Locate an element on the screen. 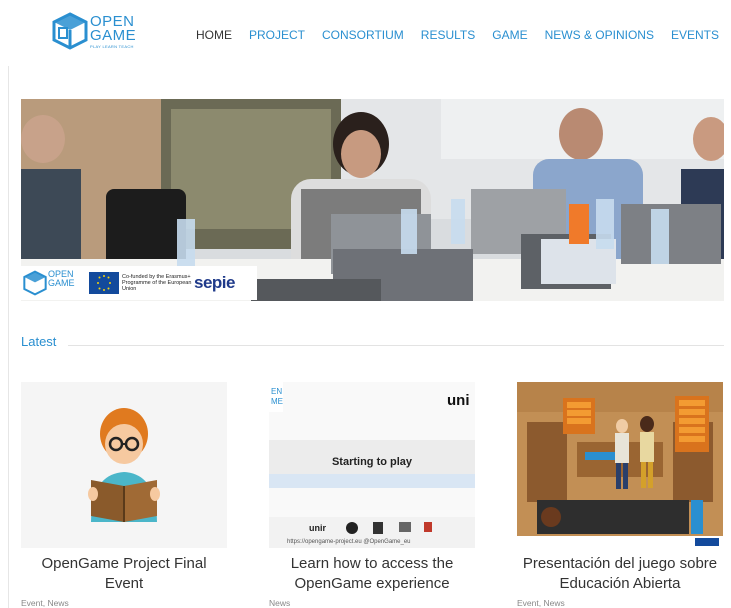  thumb-unir-logo: unir is located at coordinates (317, 528).